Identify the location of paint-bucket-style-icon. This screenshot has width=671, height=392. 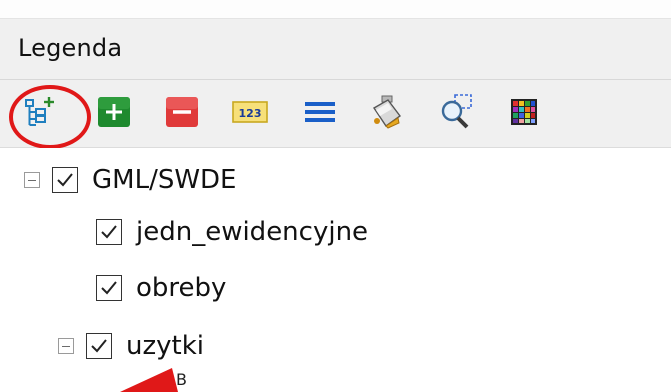
(386, 112).